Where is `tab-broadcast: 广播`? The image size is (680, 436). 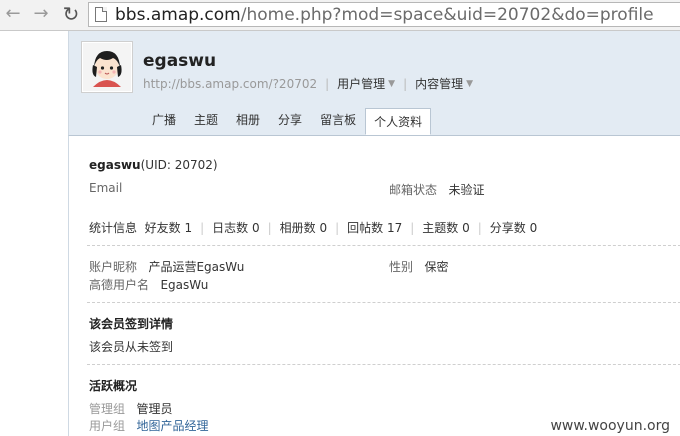
tab-broadcast: 广播 is located at coordinates (164, 120).